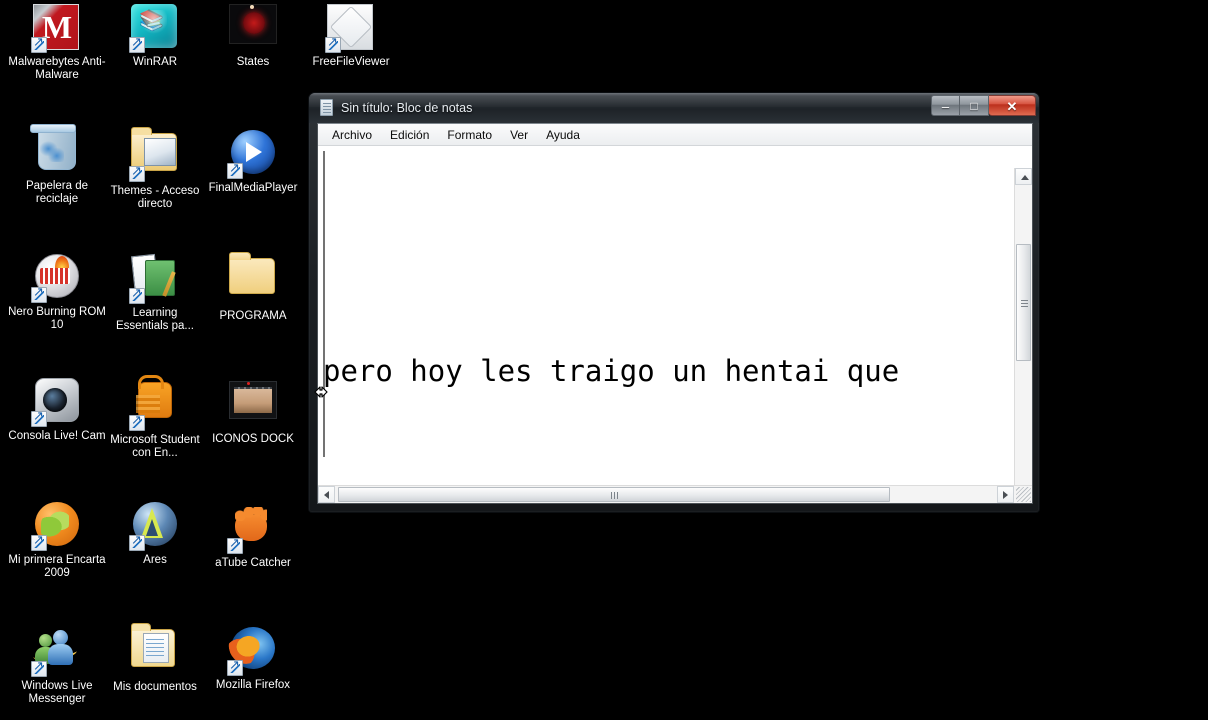 Image resolution: width=1208 pixels, height=720 pixels. Describe the element at coordinates (253, 36) in the screenshot. I see `desktop-icon-states: States` at that location.